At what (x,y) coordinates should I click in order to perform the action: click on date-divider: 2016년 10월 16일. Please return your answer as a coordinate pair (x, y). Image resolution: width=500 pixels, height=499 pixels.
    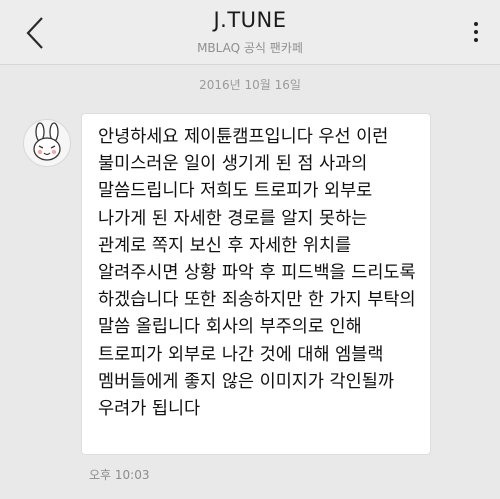
    Looking at the image, I should click on (250, 85).